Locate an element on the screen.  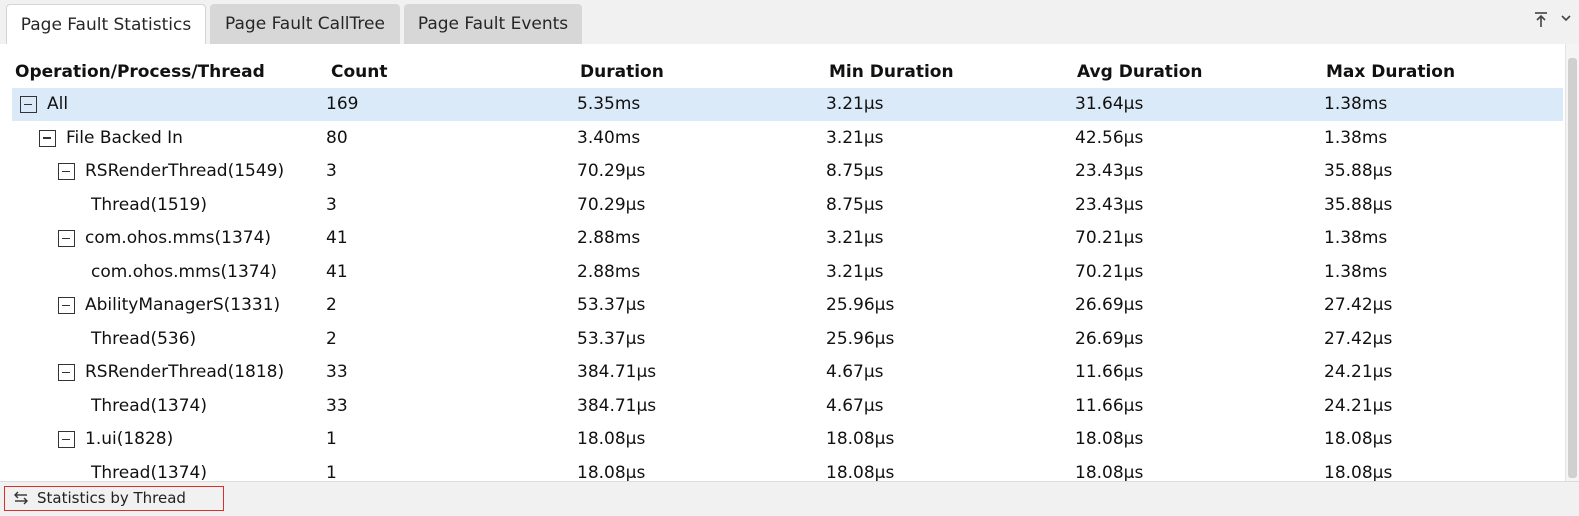
column-header-min-duration: Min Duration is located at coordinates (891, 72).